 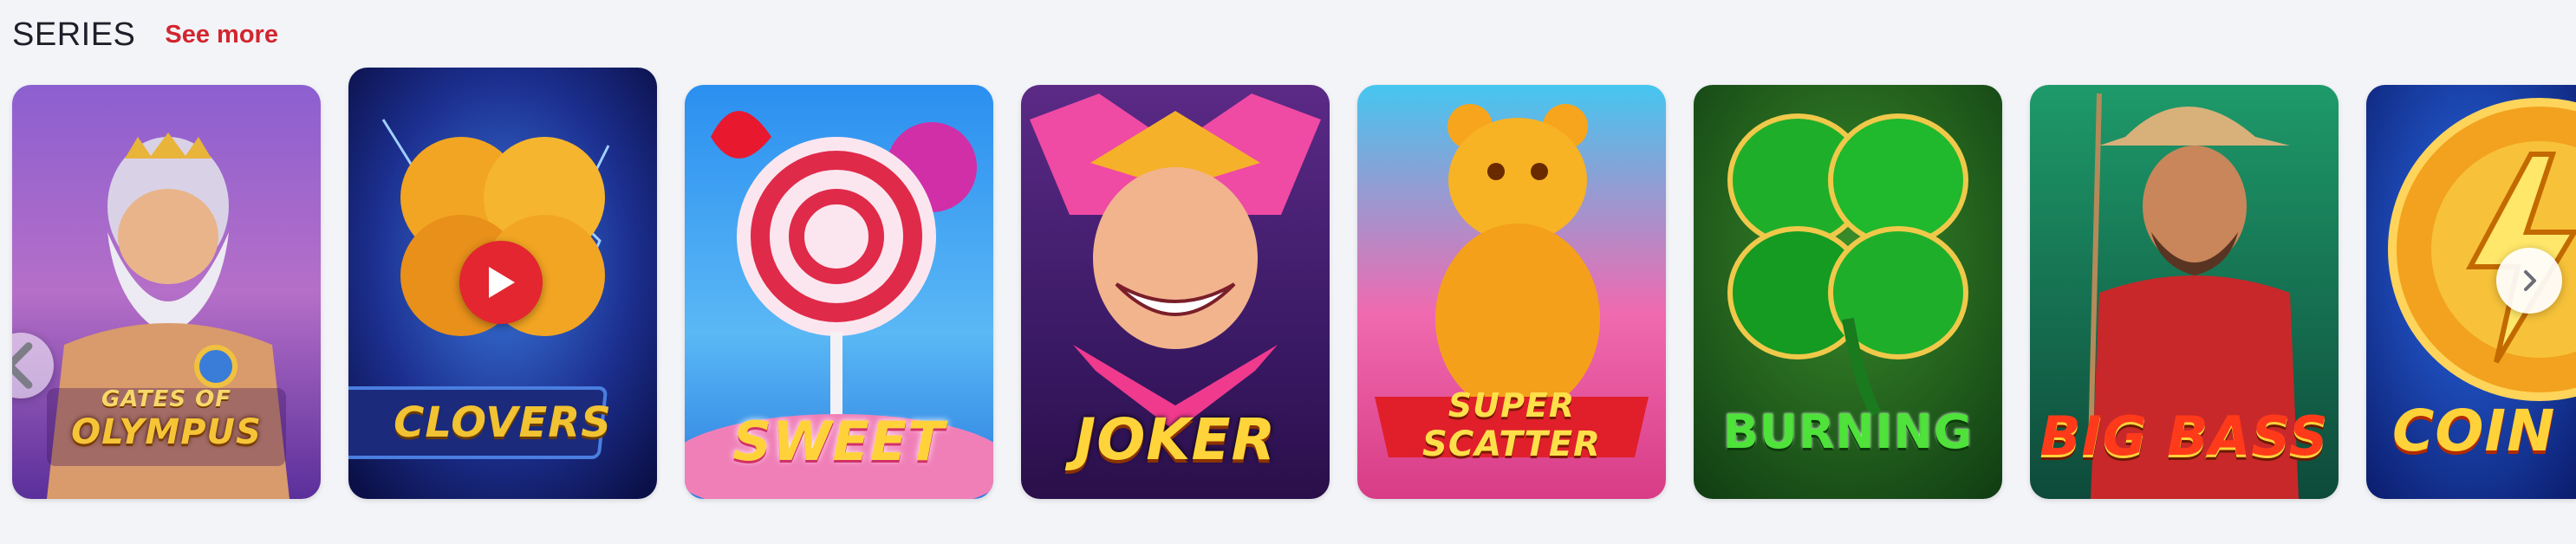 I want to click on play-icon, so click(x=502, y=282).